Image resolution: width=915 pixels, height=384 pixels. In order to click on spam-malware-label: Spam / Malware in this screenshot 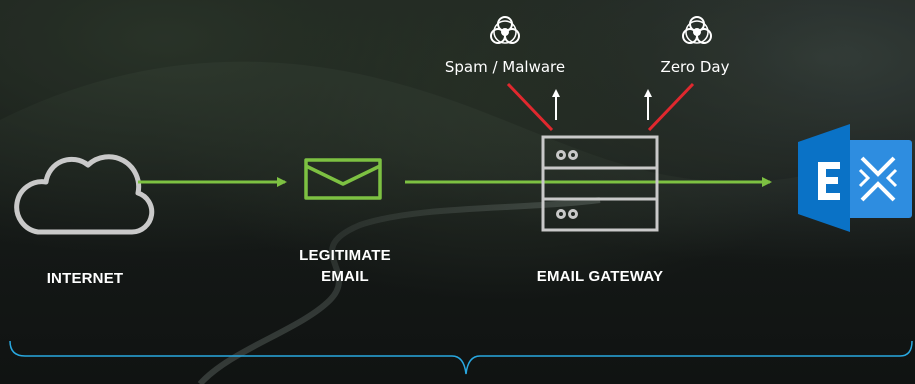, I will do `click(505, 67)`.